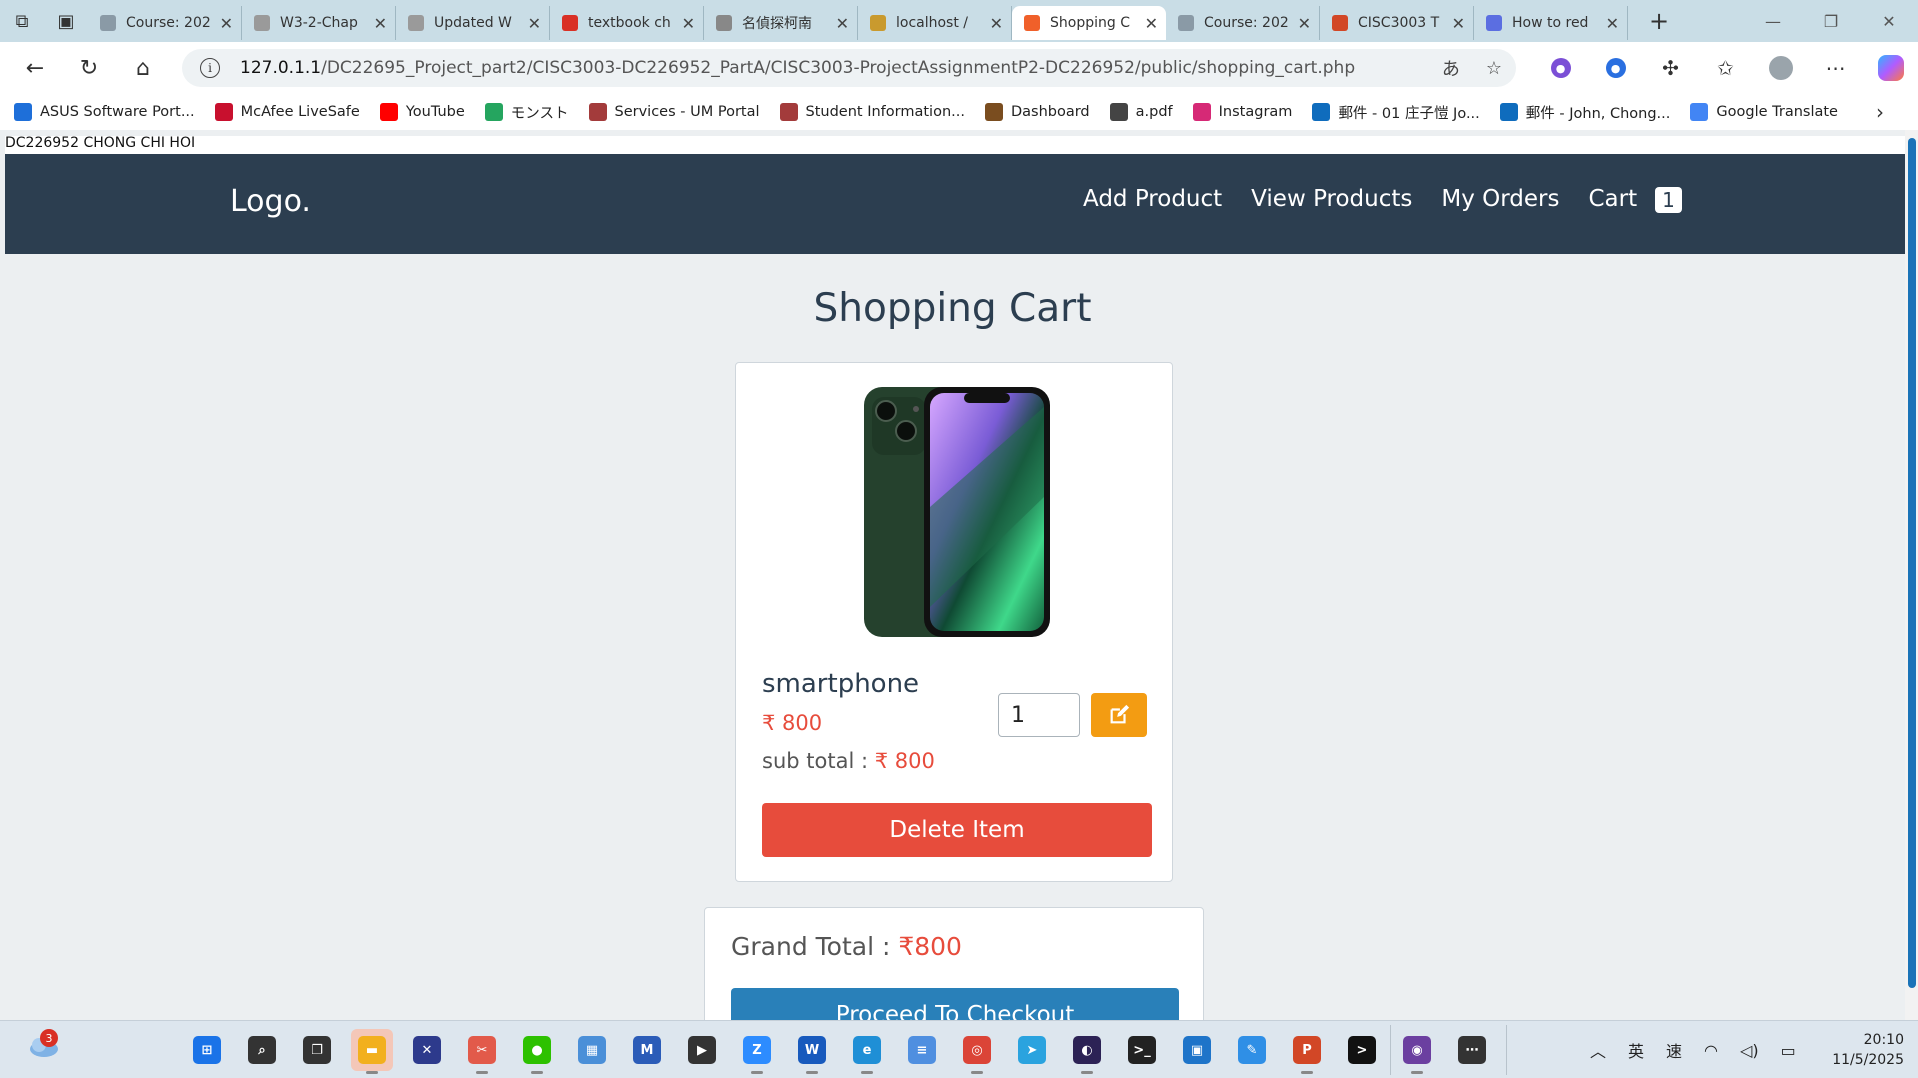 This screenshot has width=1918, height=1078. Describe the element at coordinates (592, 1050) in the screenshot. I see `taskbar-app: ▦` at that location.